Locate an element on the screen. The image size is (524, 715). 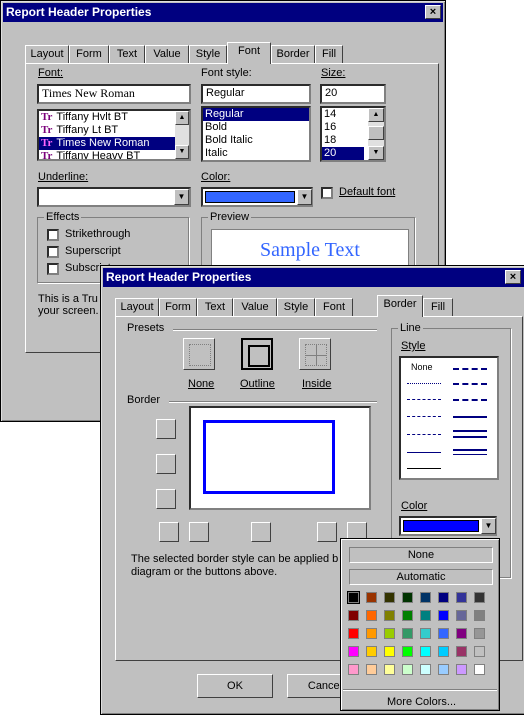
border-diagram is located at coordinates (280, 458).